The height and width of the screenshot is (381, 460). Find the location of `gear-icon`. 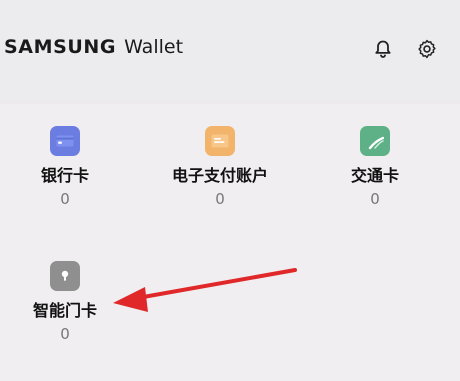

gear-icon is located at coordinates (427, 49).